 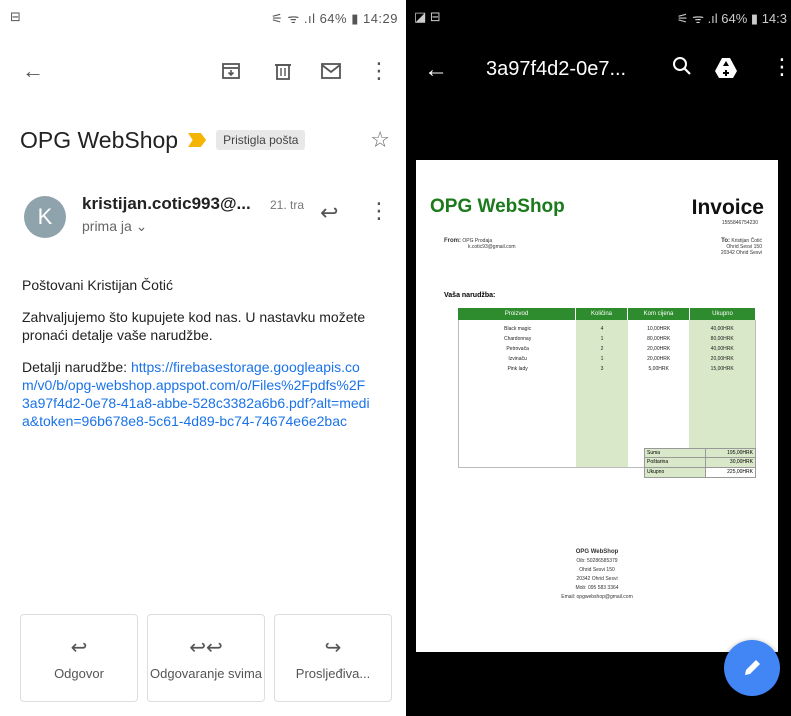 What do you see at coordinates (334, 18) in the screenshot?
I see `status-right: ⚟ ᯤ .ıl 64% ▮ 14:29` at bounding box center [334, 18].